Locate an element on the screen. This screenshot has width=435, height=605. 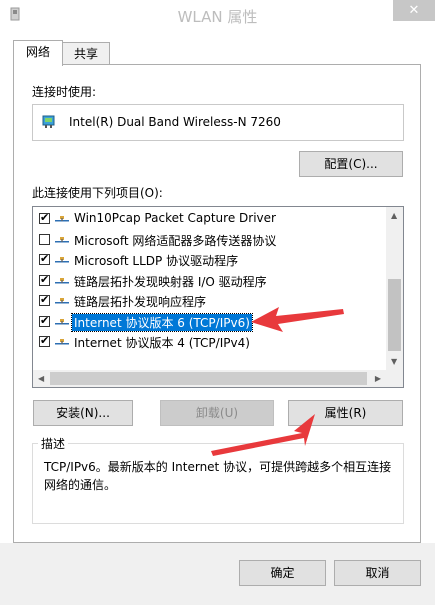
list-item: ✔ Win10Pcap Packet Capture Driver is located at coordinates (209, 219).